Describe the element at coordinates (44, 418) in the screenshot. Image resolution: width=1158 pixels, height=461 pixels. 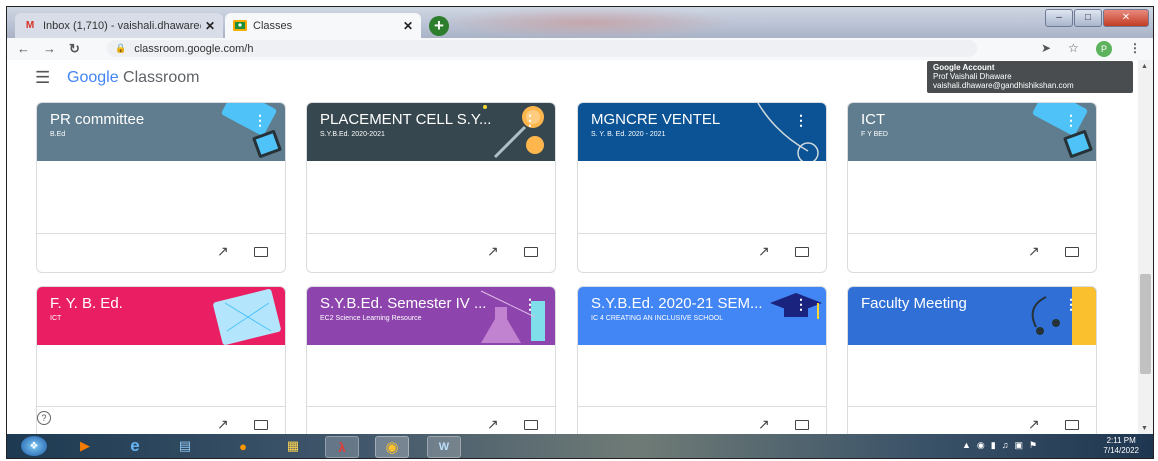
I see `help-icon: ?` at that location.